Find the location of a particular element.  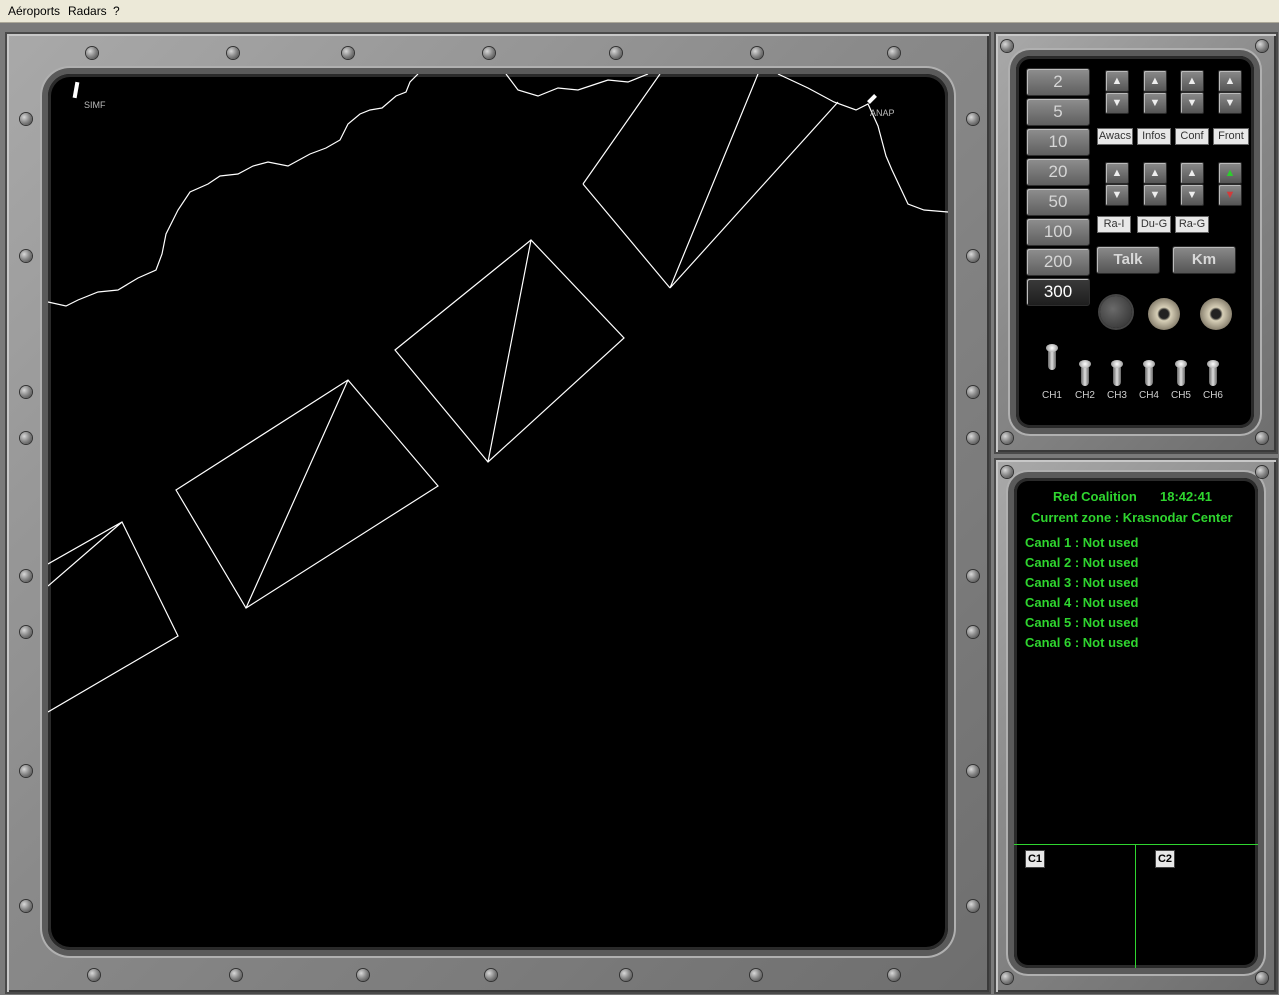

ra-g-up-button: ▲ is located at coordinates (1192, 173).